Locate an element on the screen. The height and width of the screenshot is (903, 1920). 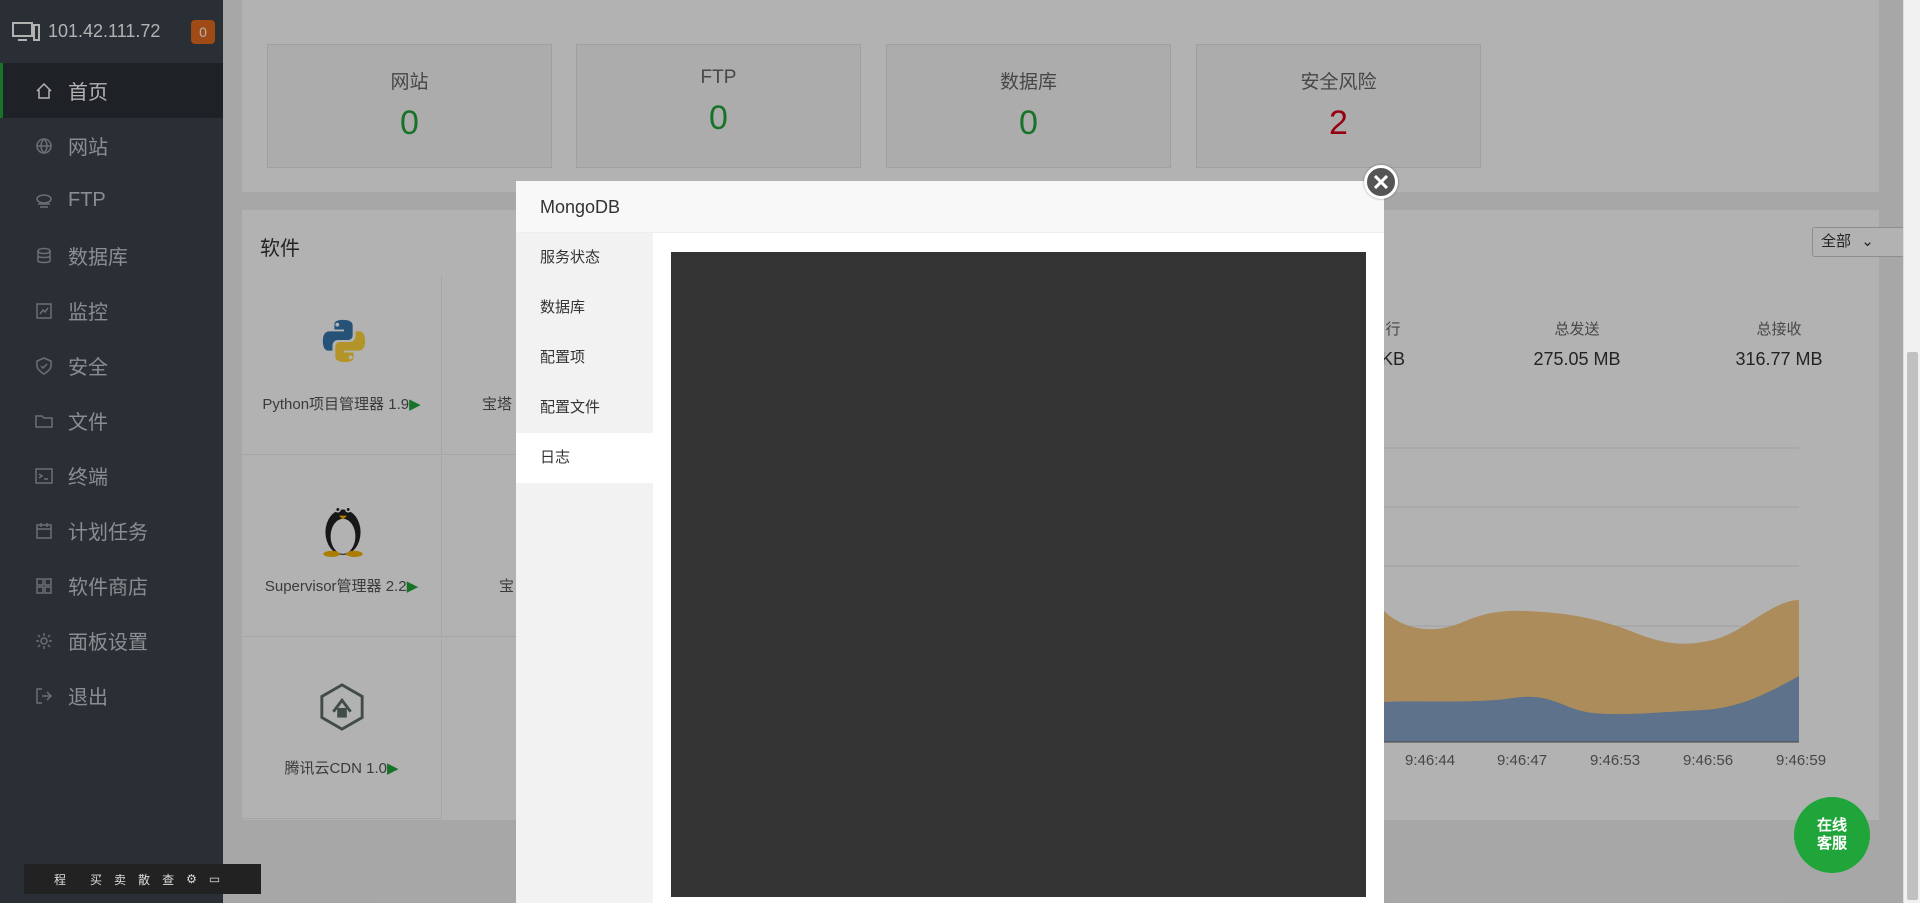
close-icon is located at coordinates (1381, 182).